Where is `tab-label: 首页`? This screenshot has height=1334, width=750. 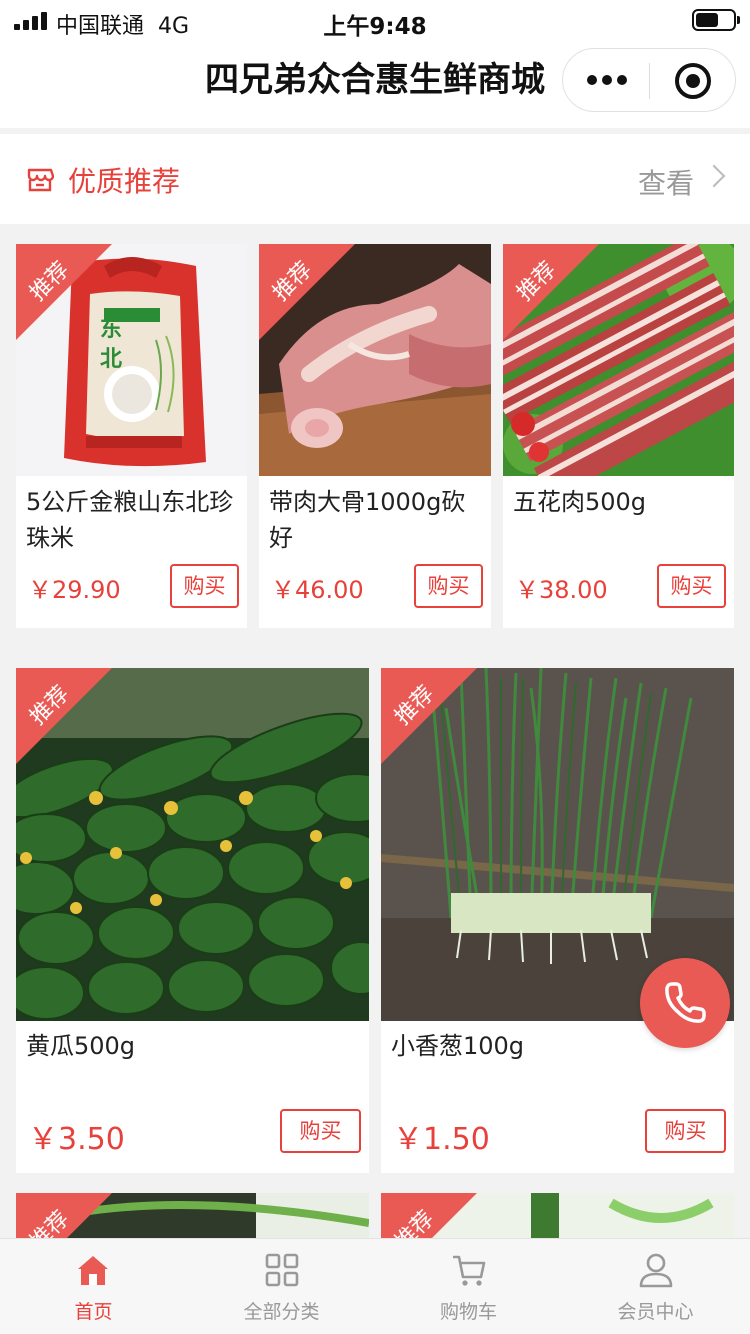 tab-label: 首页 is located at coordinates (93, 1312).